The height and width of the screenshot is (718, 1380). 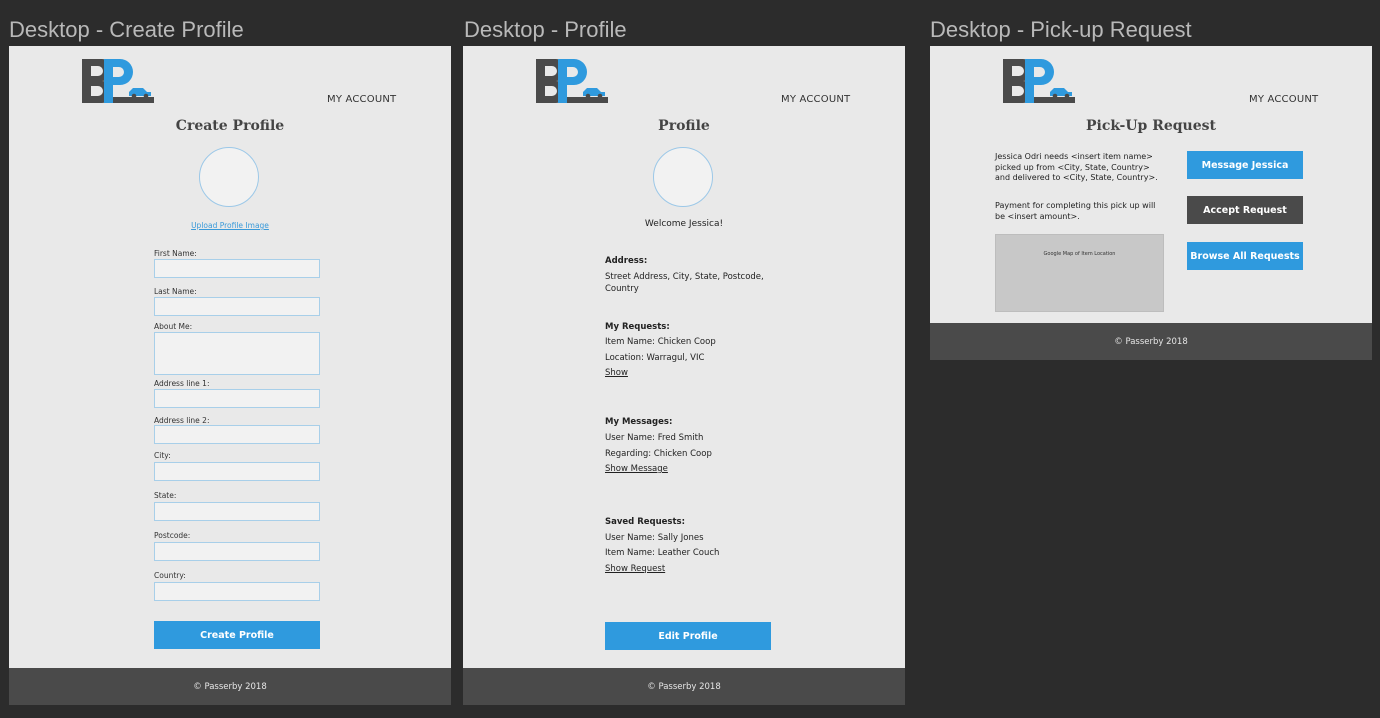 I want to click on last-name-label: Last Name:, so click(x=175, y=291).